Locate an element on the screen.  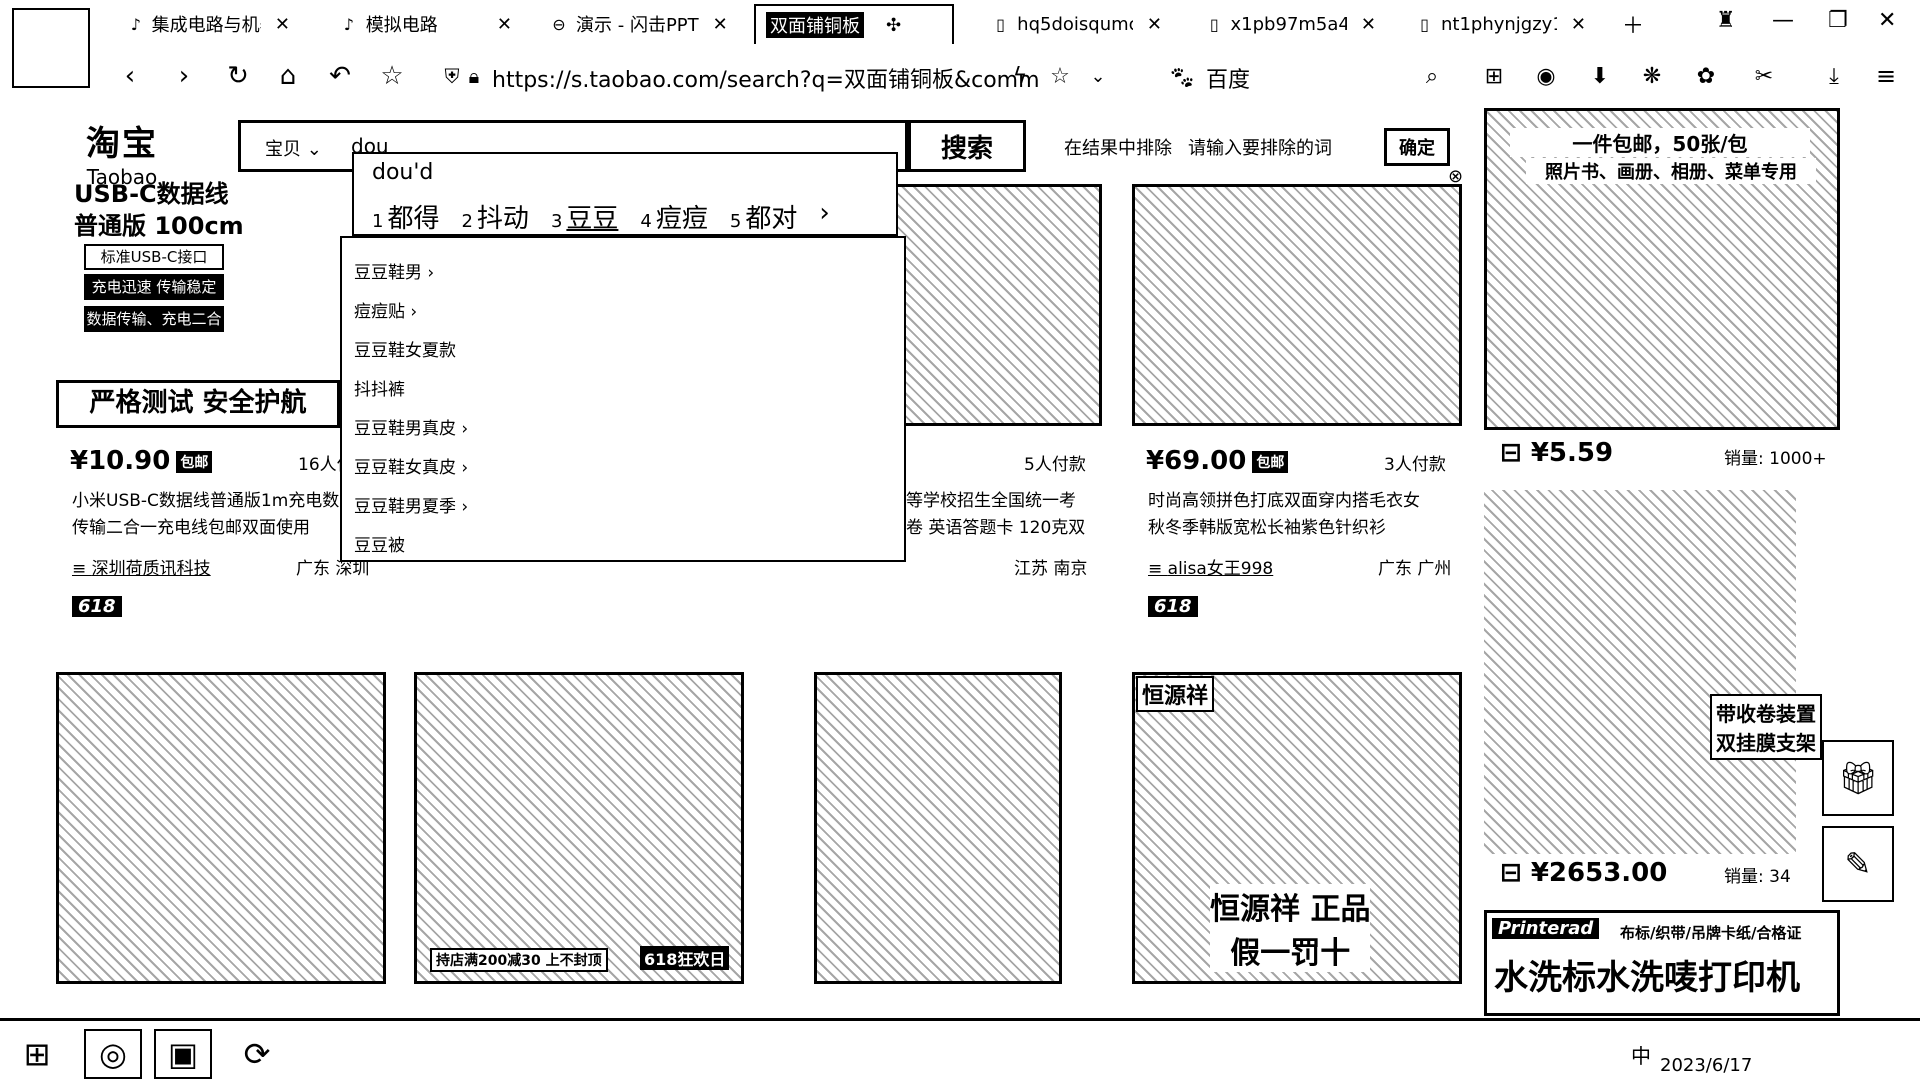
search-icon: ⌕ is located at coordinates (1432, 76).